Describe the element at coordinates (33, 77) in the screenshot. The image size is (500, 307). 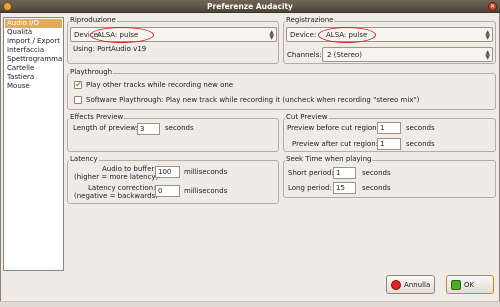
I see `category-item-tastiera: Tastiera` at that location.